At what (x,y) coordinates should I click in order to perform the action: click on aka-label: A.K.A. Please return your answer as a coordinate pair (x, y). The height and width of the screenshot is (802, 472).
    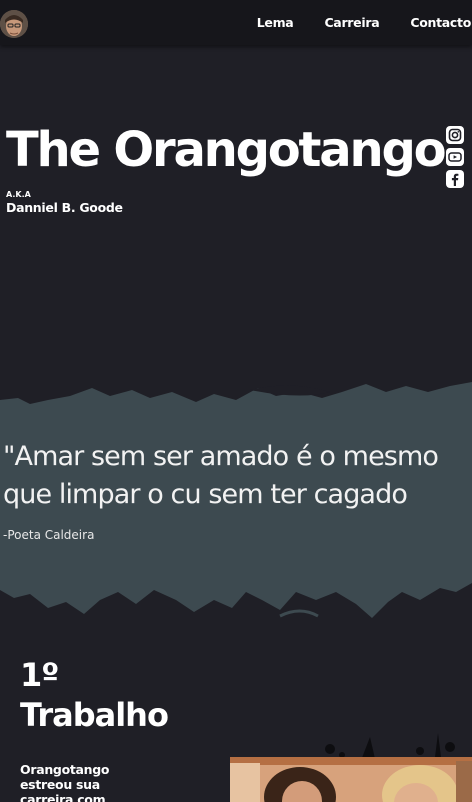
    Looking at the image, I should click on (18, 194).